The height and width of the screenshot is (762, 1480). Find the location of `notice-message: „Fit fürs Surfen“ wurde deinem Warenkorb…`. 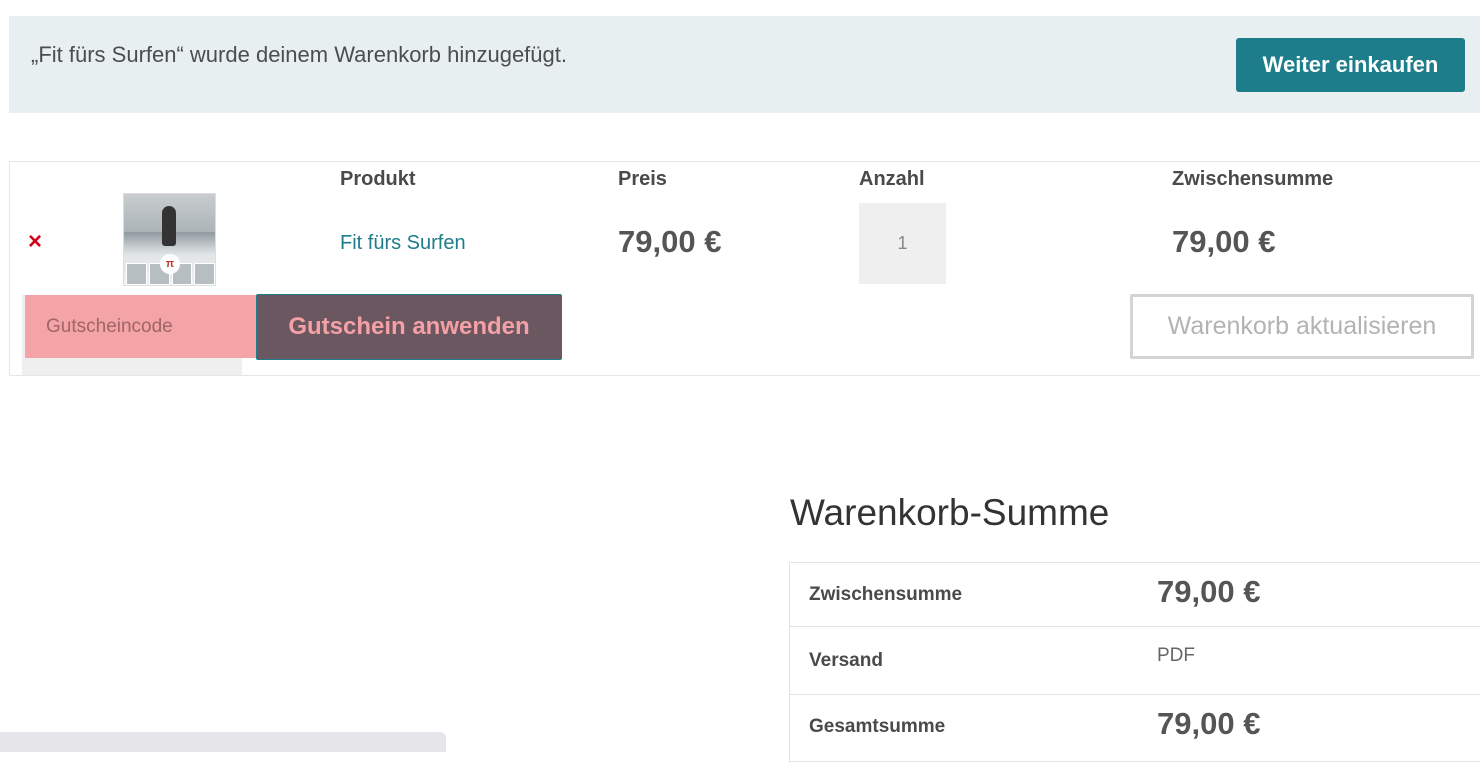

notice-message: „Fit fürs Surfen“ wurde deinem Warenkorb… is located at coordinates (299, 54).